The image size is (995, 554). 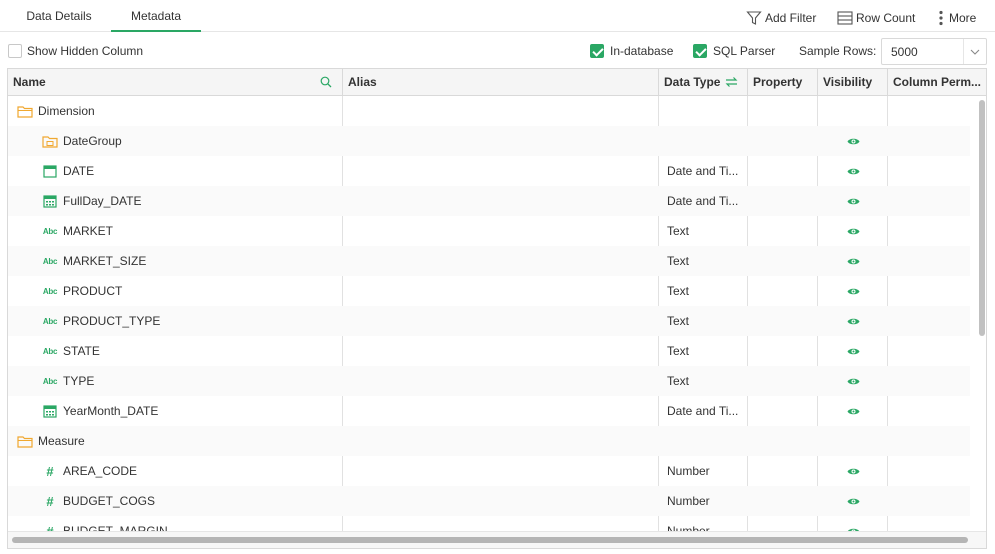 I want to click on more-label: More, so click(x=963, y=18).